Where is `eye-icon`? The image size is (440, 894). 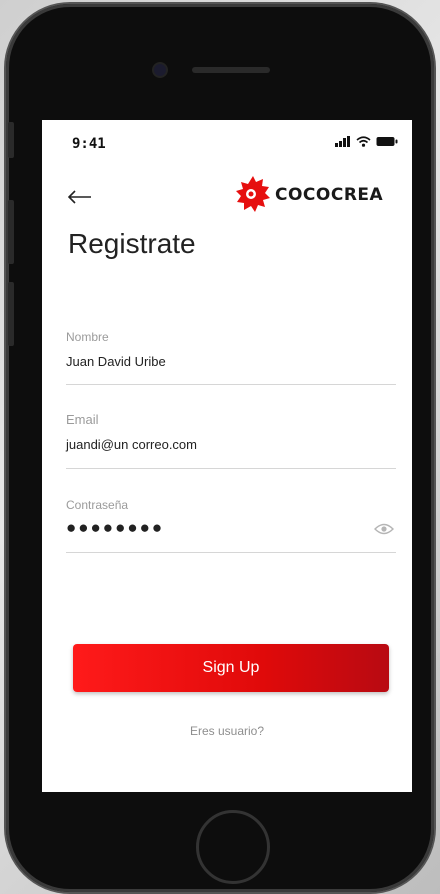
eye-icon is located at coordinates (384, 531).